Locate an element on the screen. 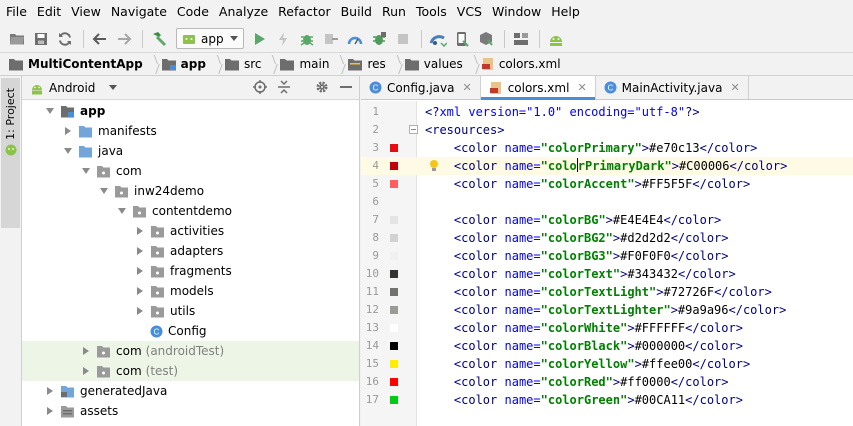  menu-run: Run is located at coordinates (394, 12).